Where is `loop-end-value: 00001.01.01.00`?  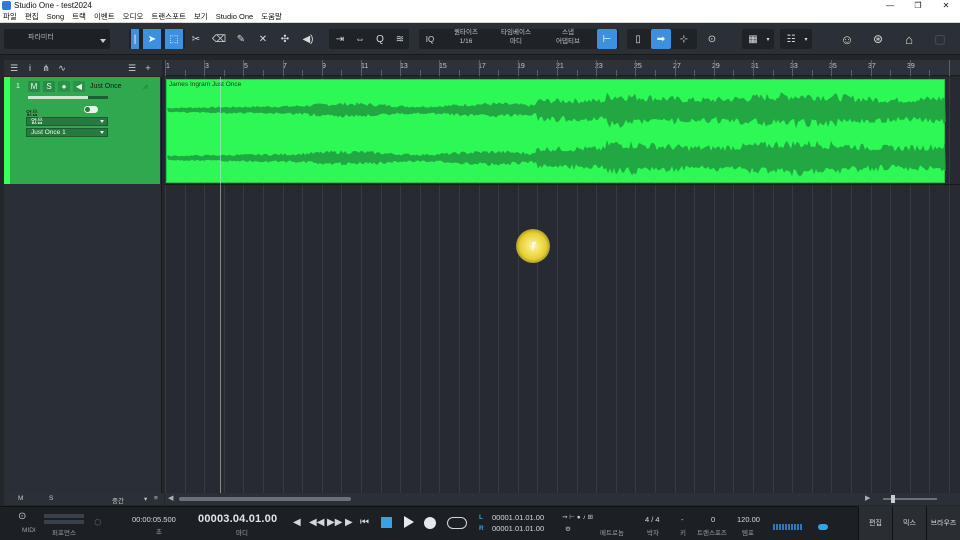
loop-end-value: 00001.01.01.00 is located at coordinates (518, 528).